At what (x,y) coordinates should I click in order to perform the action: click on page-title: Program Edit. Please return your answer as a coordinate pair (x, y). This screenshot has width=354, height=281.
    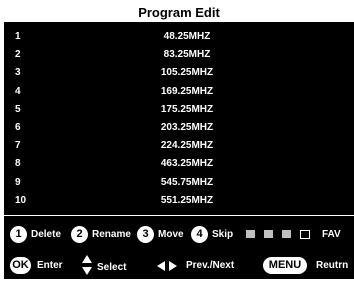
    Looking at the image, I should click on (179, 13).